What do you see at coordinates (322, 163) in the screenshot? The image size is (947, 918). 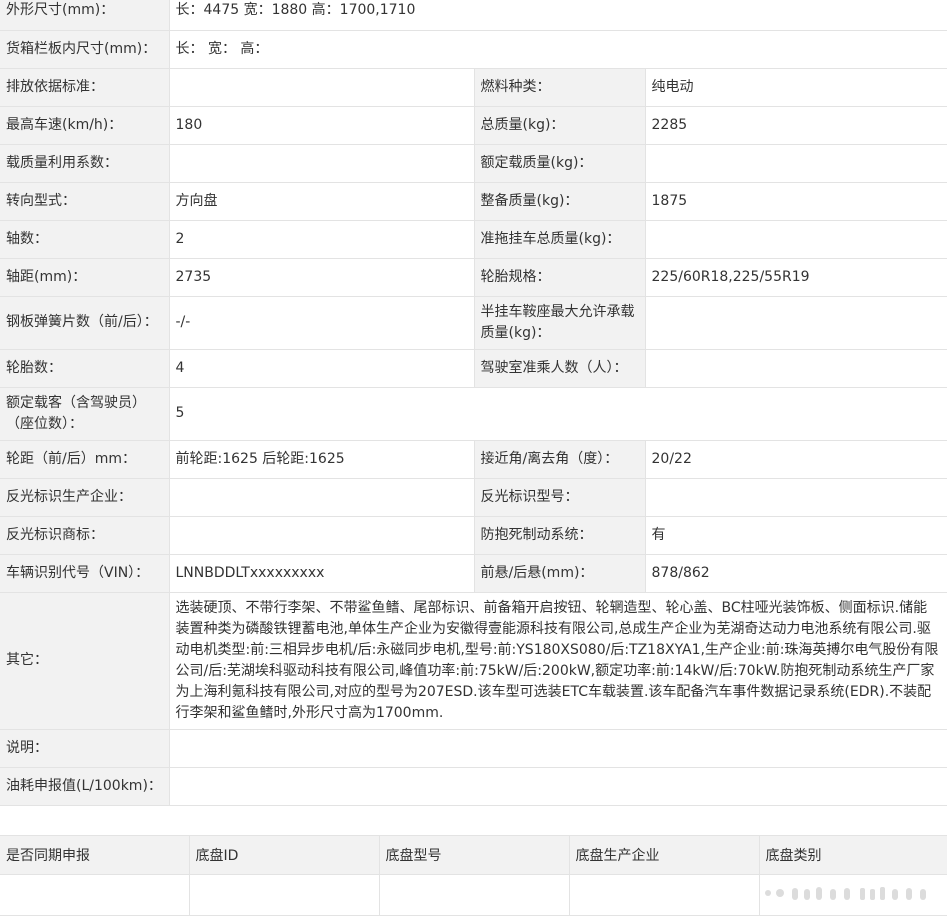 I see `value-load-factor` at bounding box center [322, 163].